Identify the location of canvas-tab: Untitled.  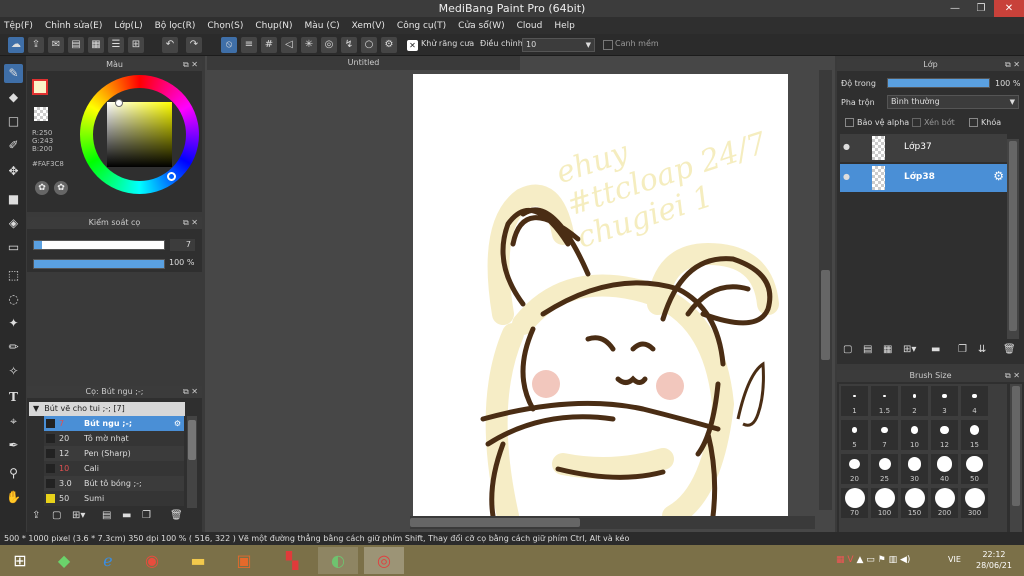
(363, 63).